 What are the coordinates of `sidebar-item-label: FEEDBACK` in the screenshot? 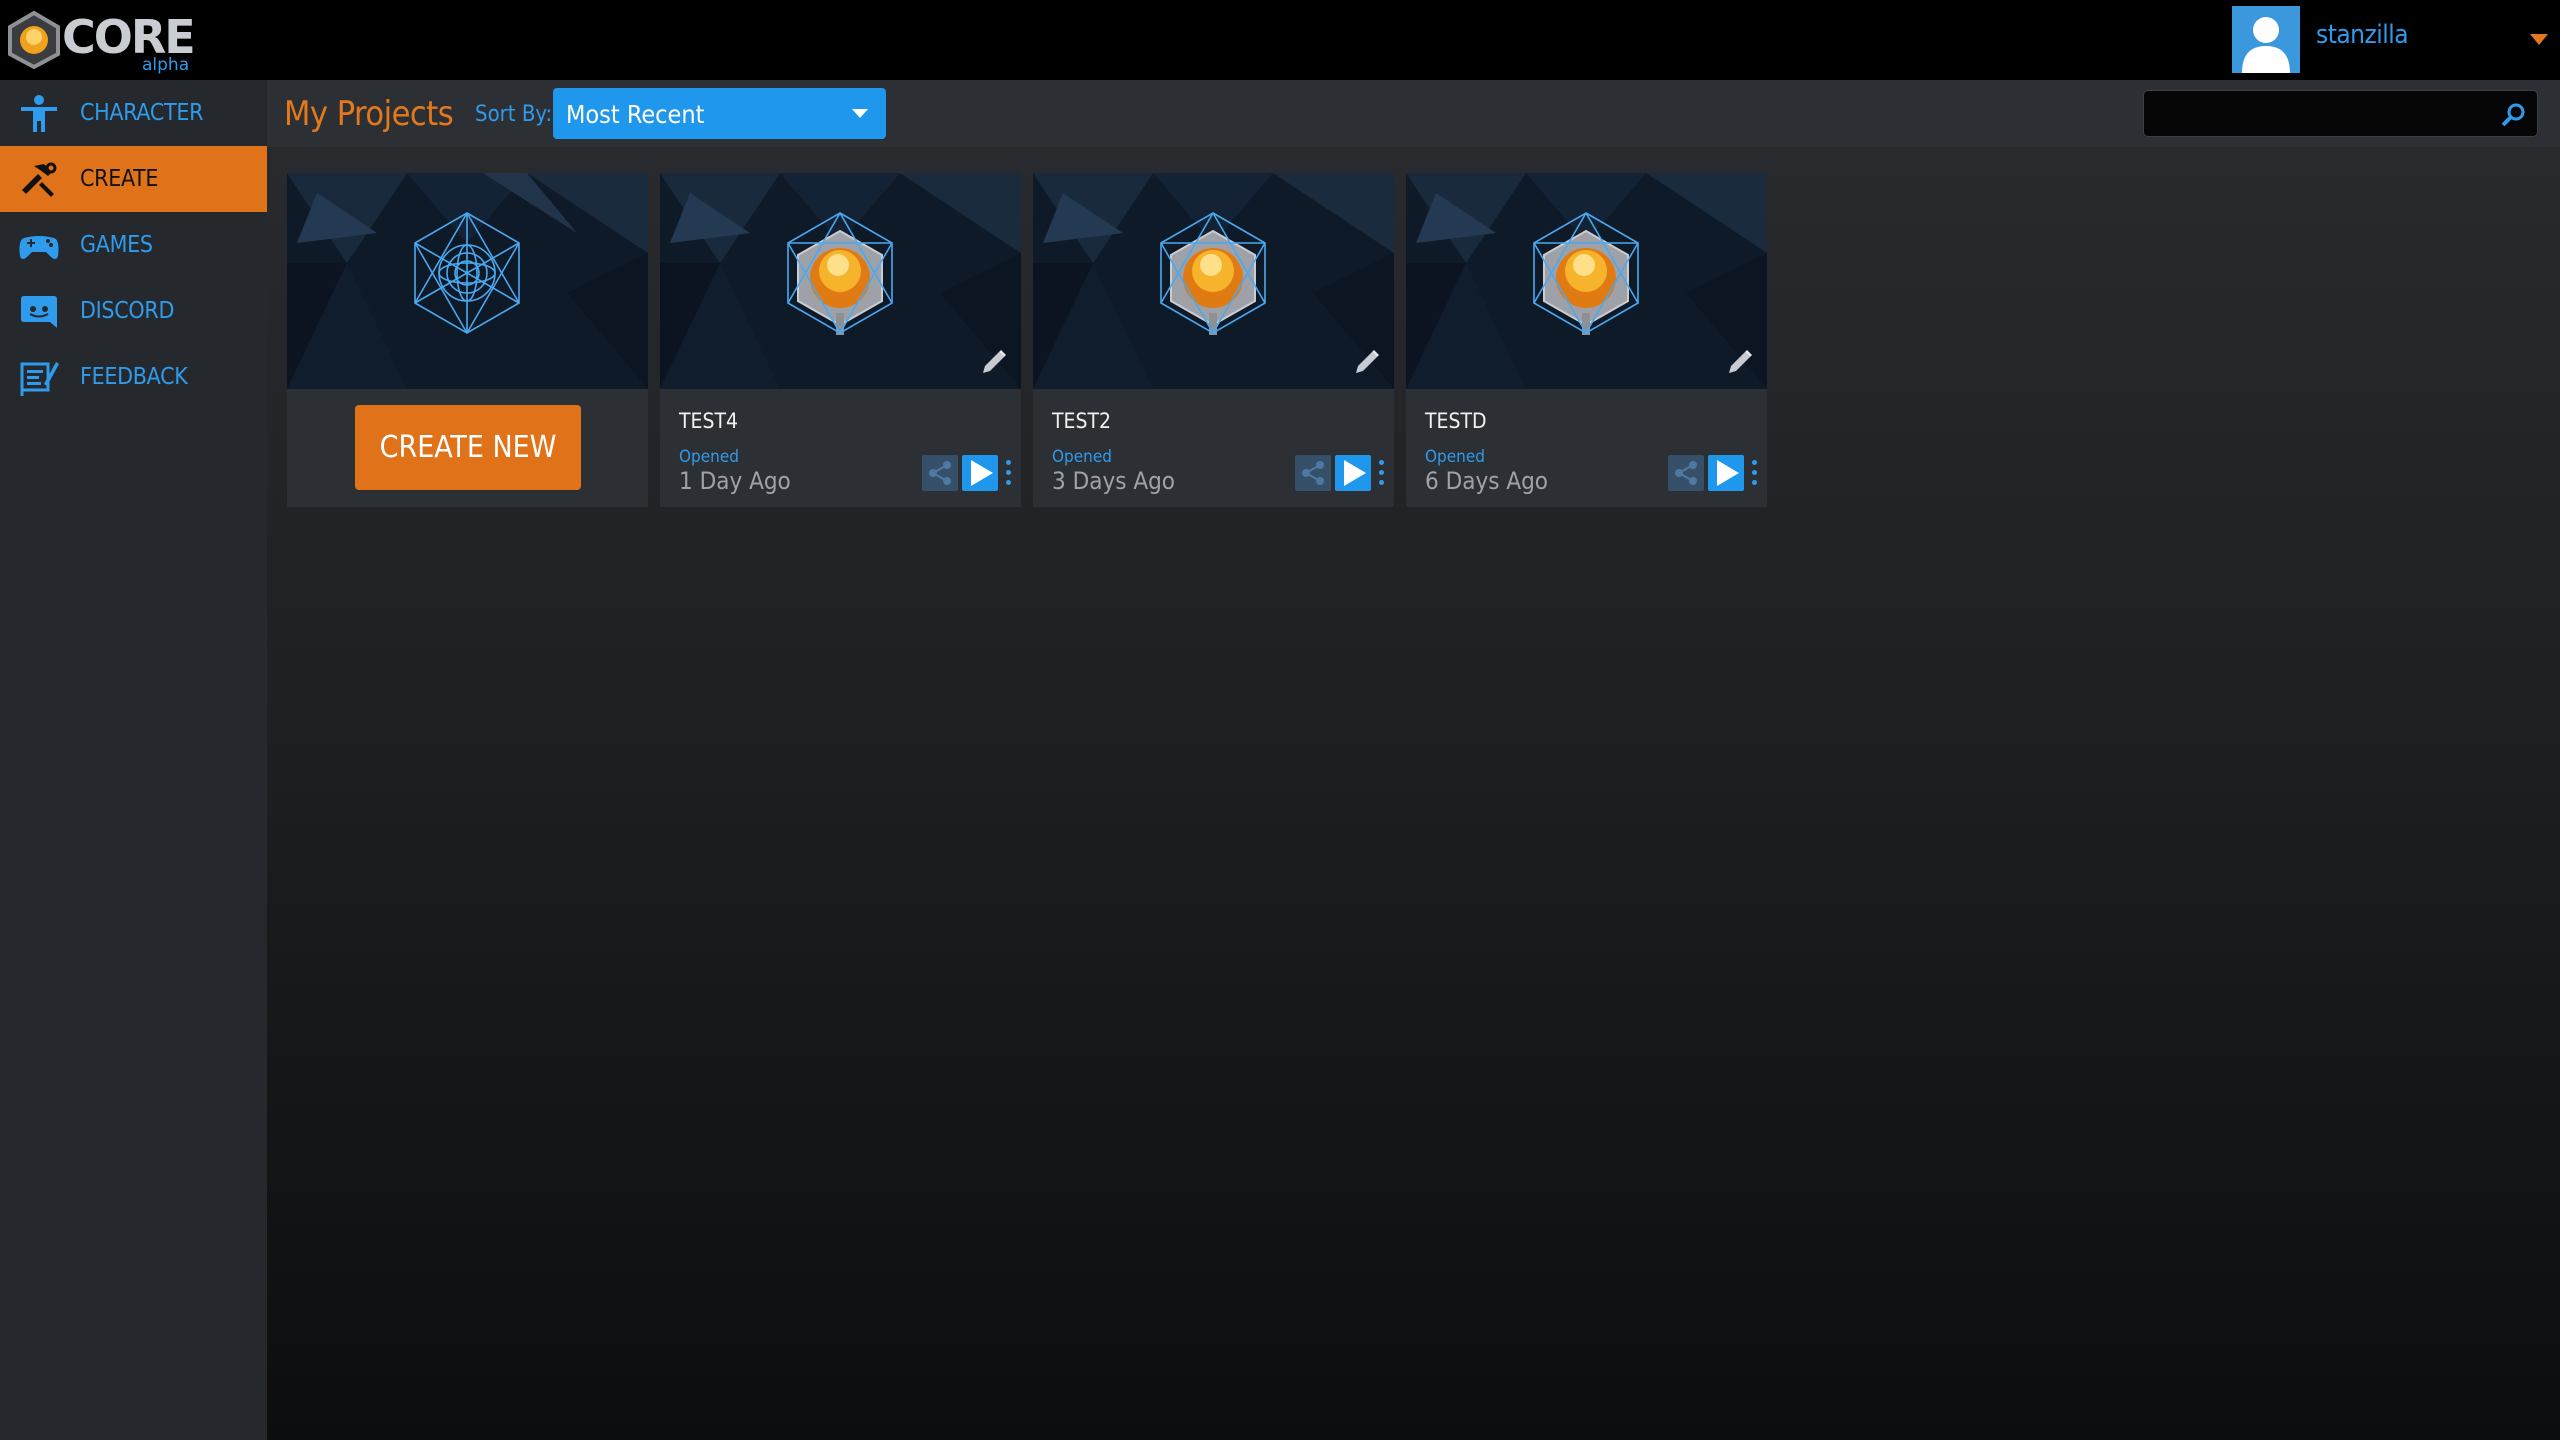 It's located at (134, 377).